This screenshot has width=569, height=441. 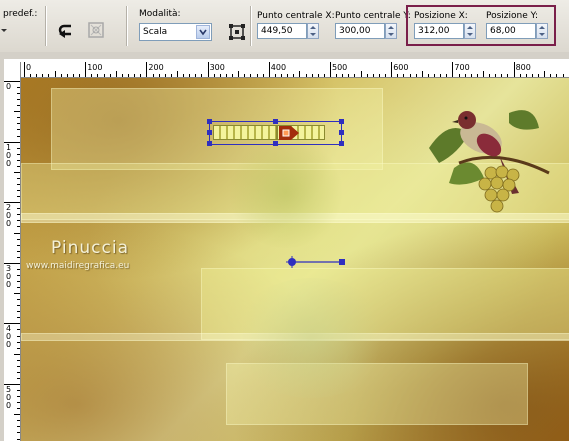 I want to click on handle-top-left, so click(x=209, y=121).